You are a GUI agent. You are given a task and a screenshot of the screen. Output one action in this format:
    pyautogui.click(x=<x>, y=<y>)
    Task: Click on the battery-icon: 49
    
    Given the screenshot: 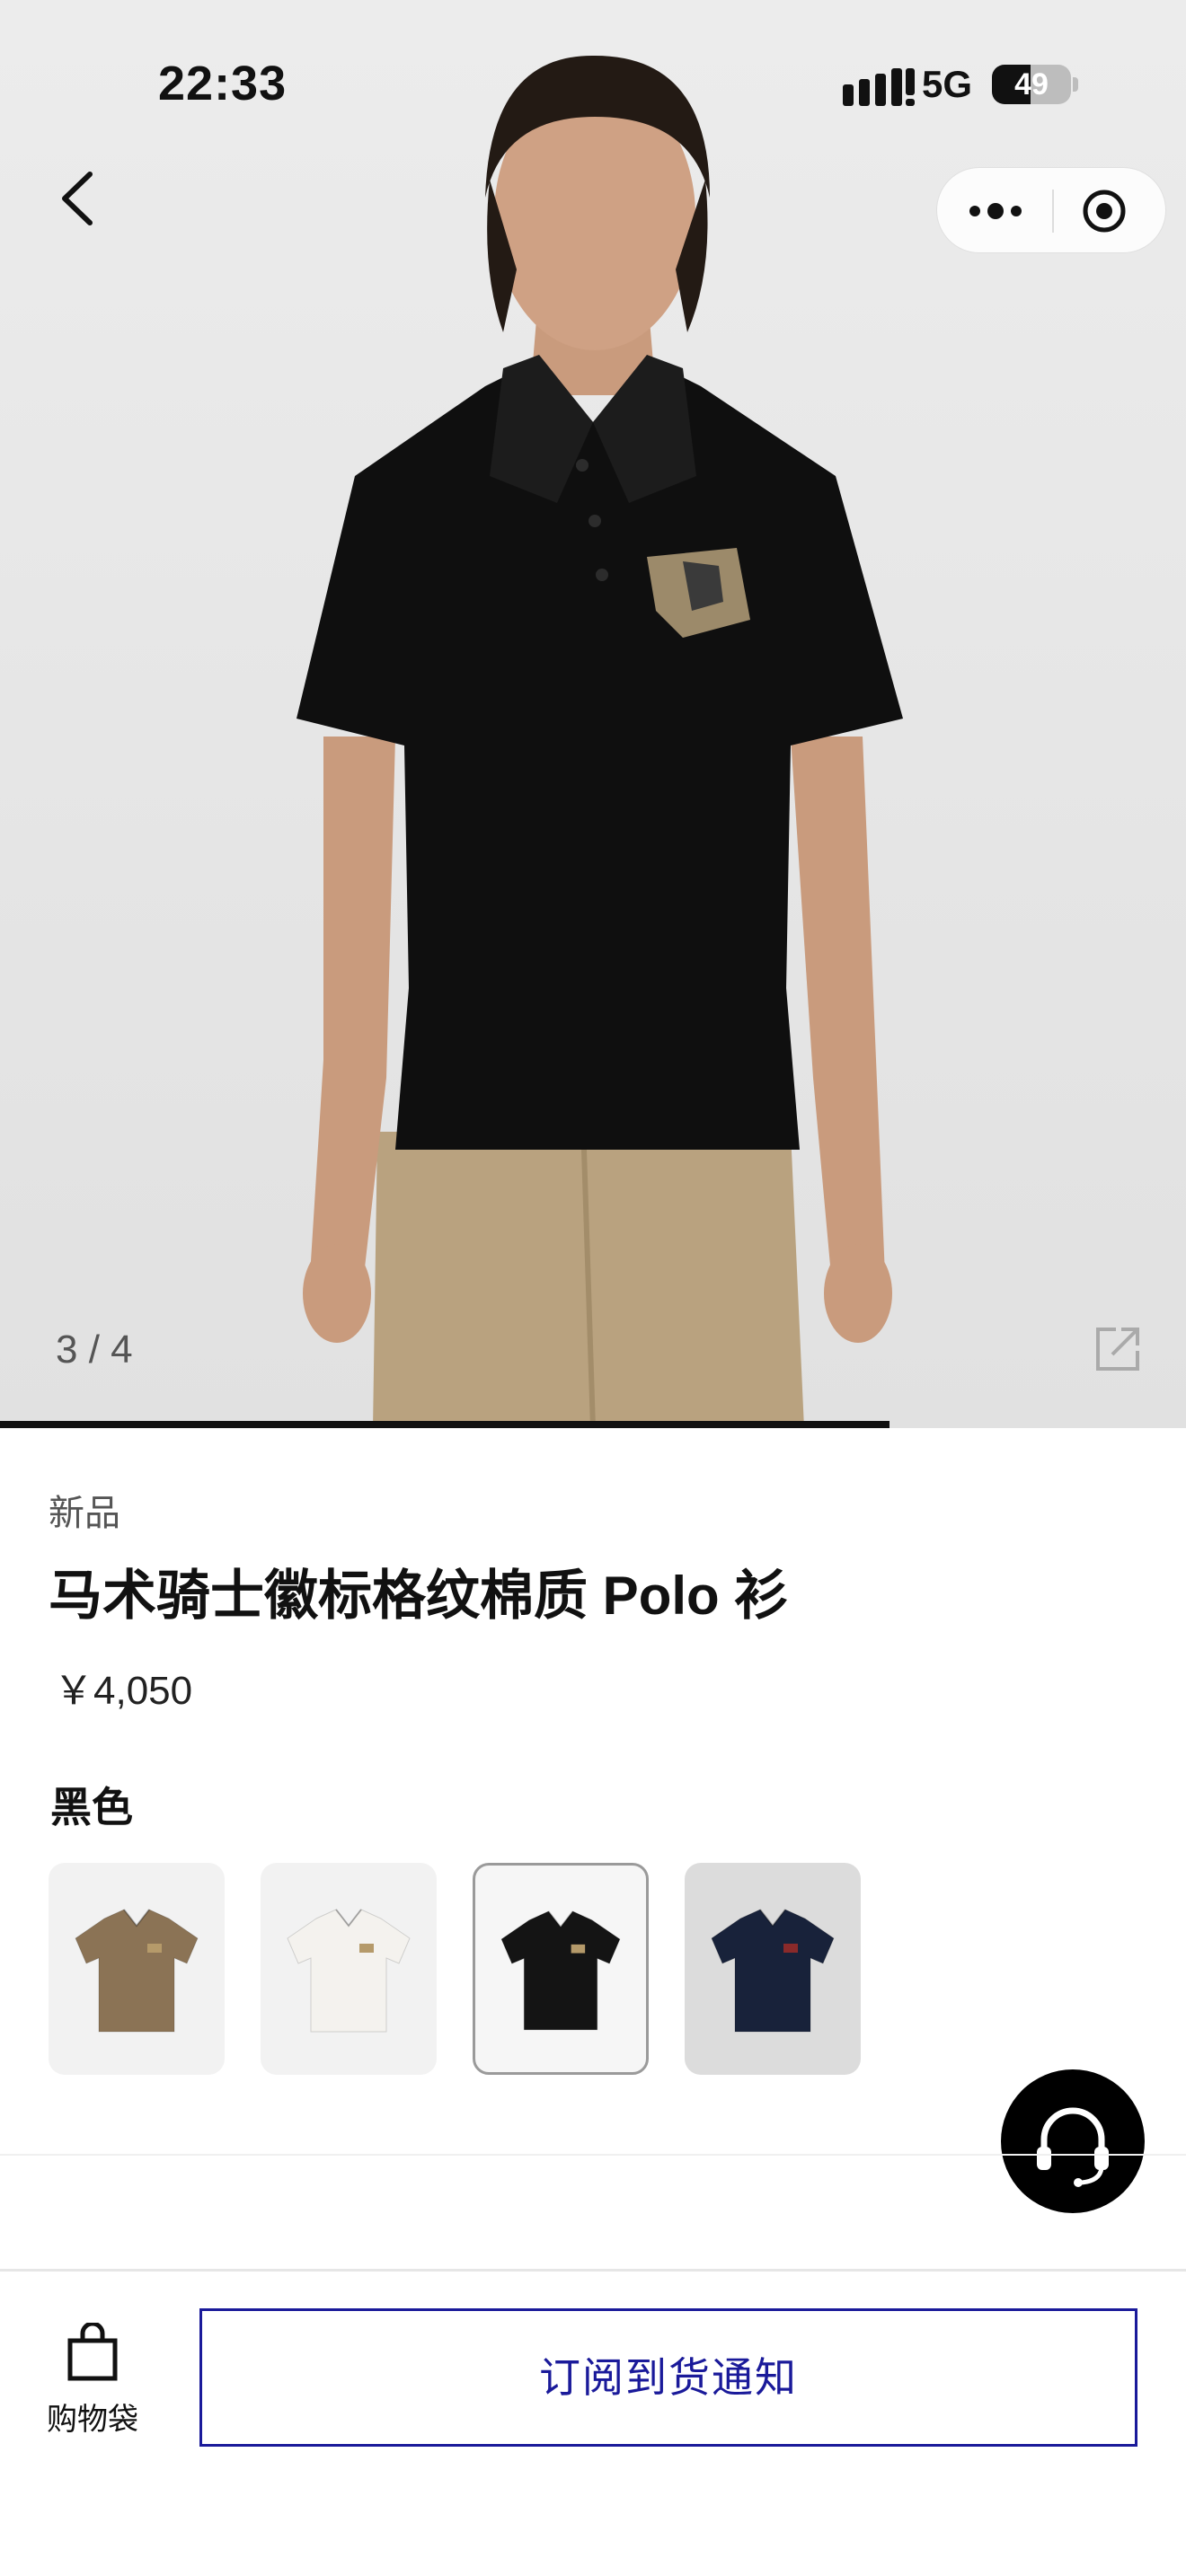 What is the action you would take?
    pyautogui.click(x=1031, y=84)
    